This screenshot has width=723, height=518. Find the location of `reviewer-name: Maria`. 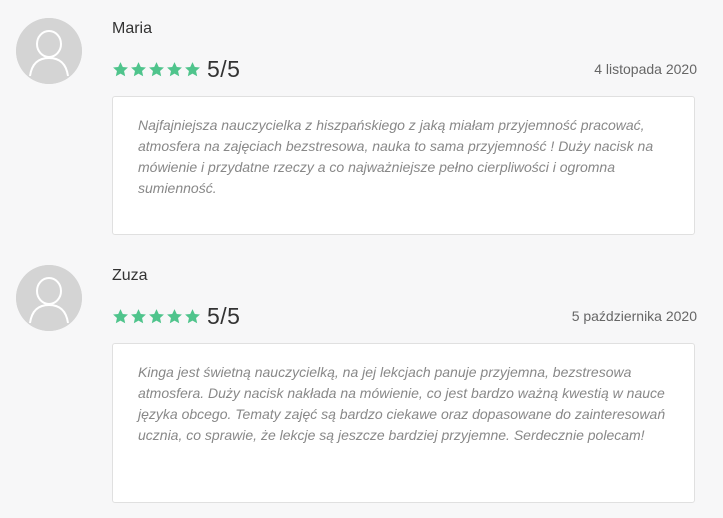

reviewer-name: Maria is located at coordinates (132, 28).